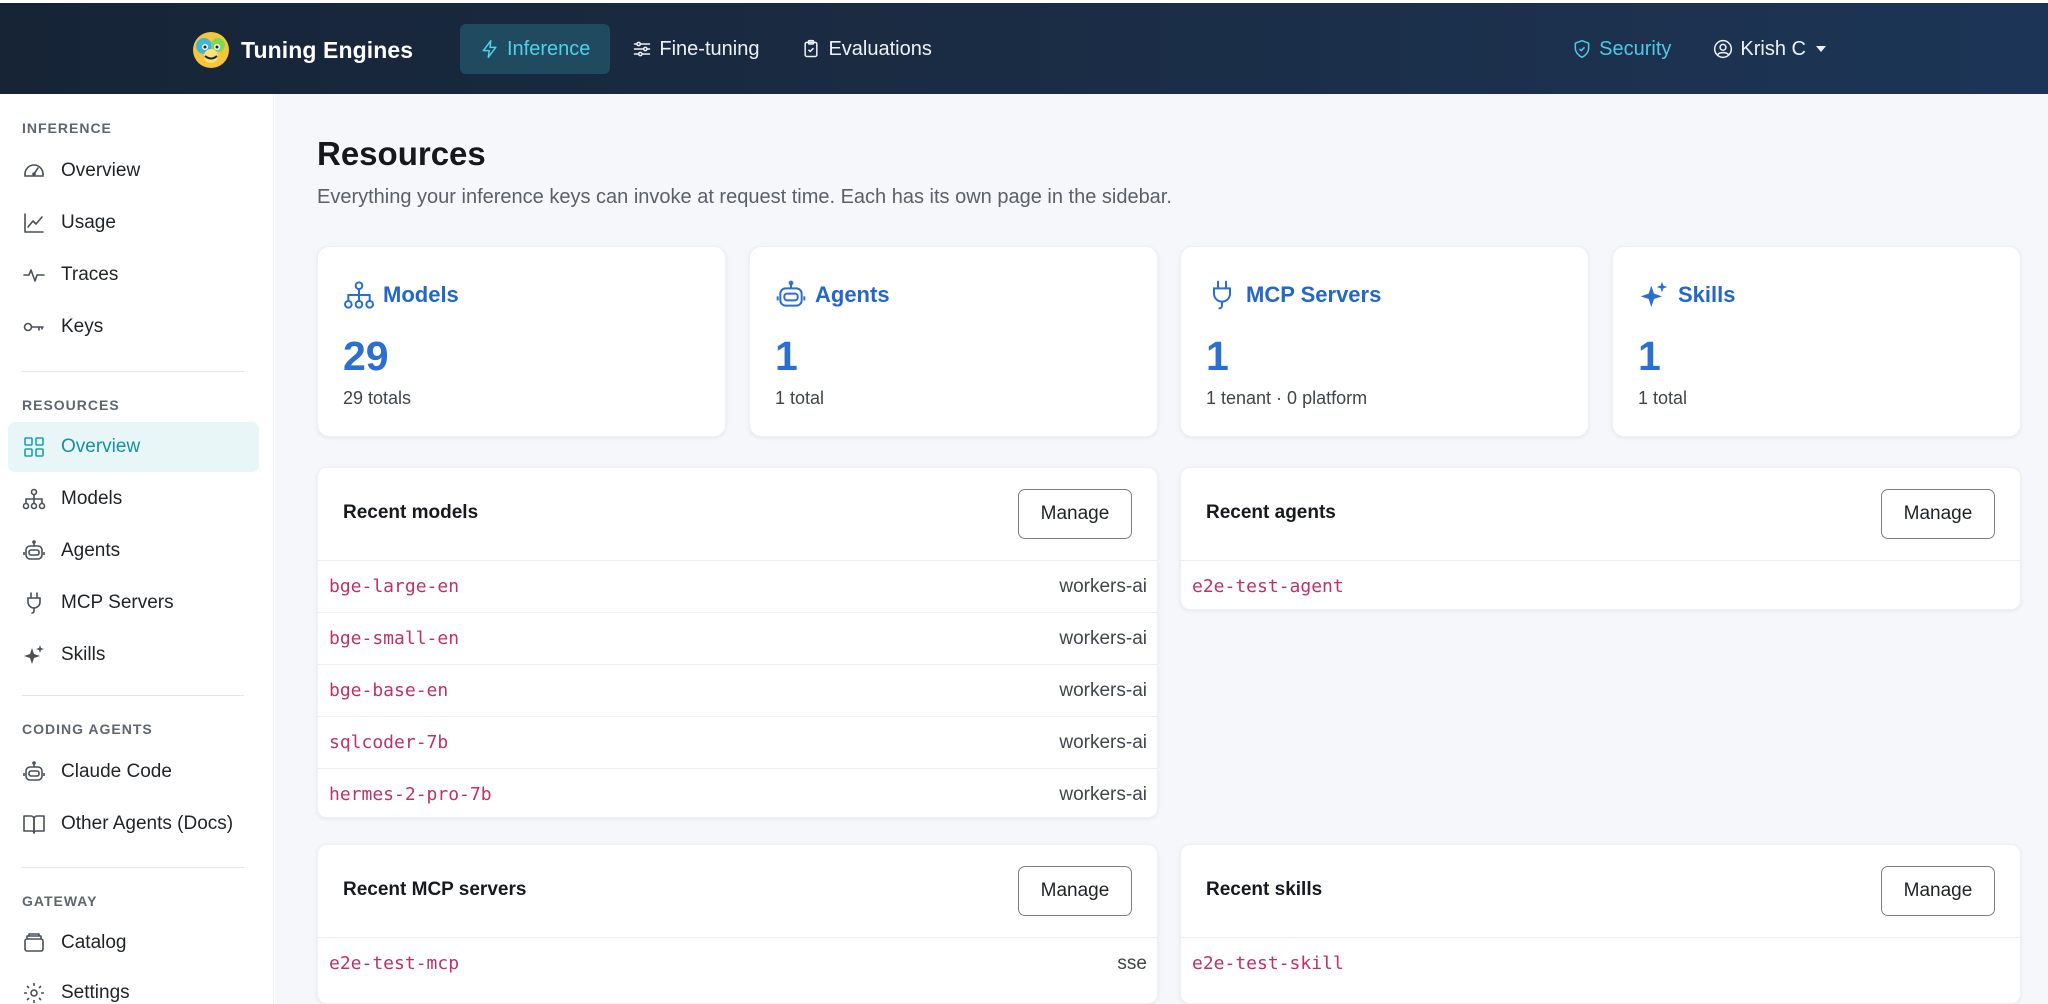 This screenshot has height=1004, width=2048. I want to click on table-row: bge-base-en workers-ai, so click(737, 690).